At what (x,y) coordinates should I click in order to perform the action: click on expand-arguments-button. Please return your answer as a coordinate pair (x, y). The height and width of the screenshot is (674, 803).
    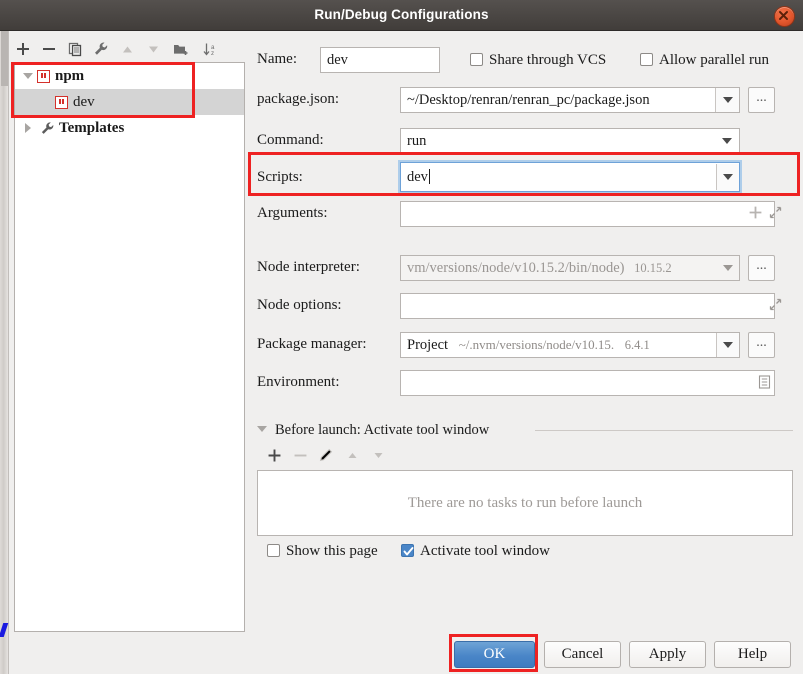
    Looking at the image, I should click on (775, 215).